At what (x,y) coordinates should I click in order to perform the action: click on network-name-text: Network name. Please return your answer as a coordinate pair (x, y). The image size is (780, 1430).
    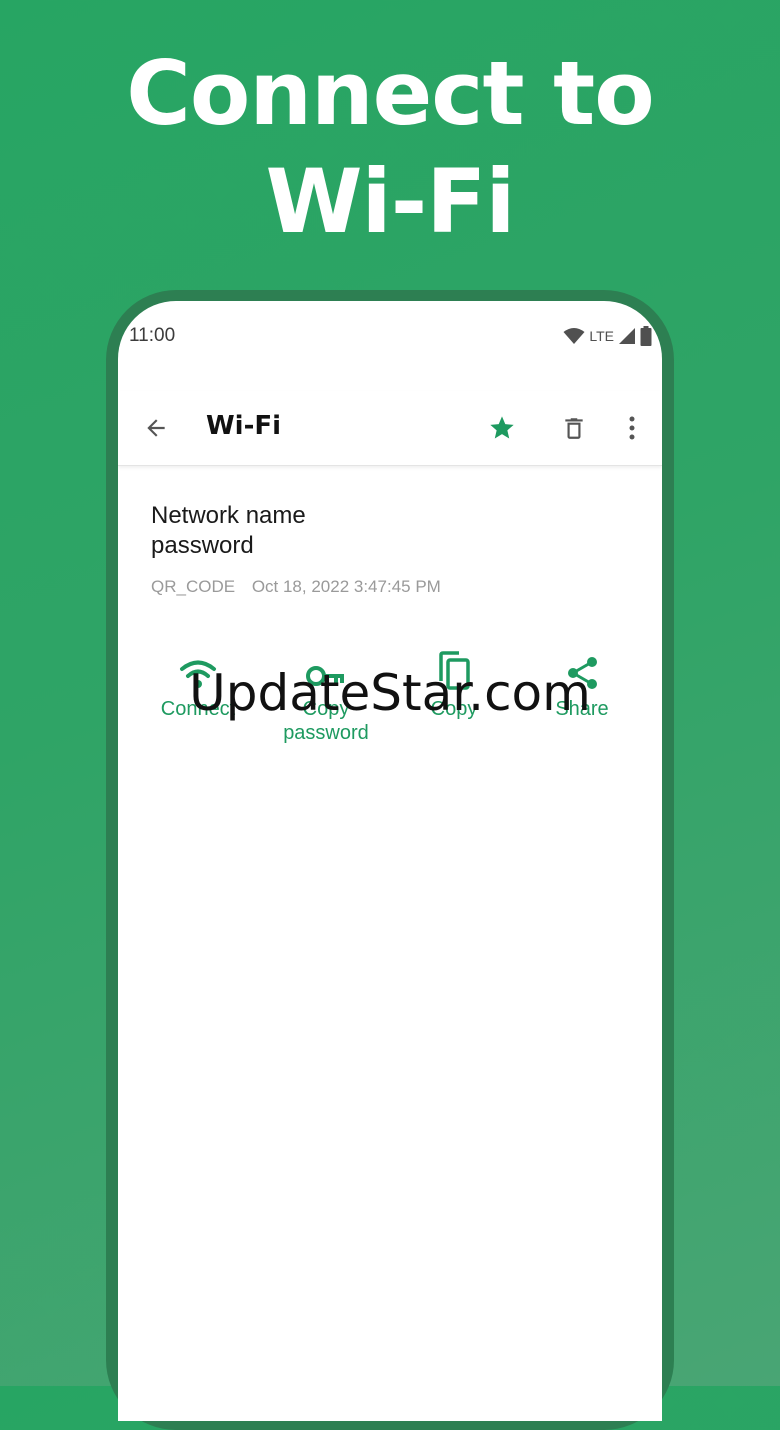
    Looking at the image, I should click on (228, 515).